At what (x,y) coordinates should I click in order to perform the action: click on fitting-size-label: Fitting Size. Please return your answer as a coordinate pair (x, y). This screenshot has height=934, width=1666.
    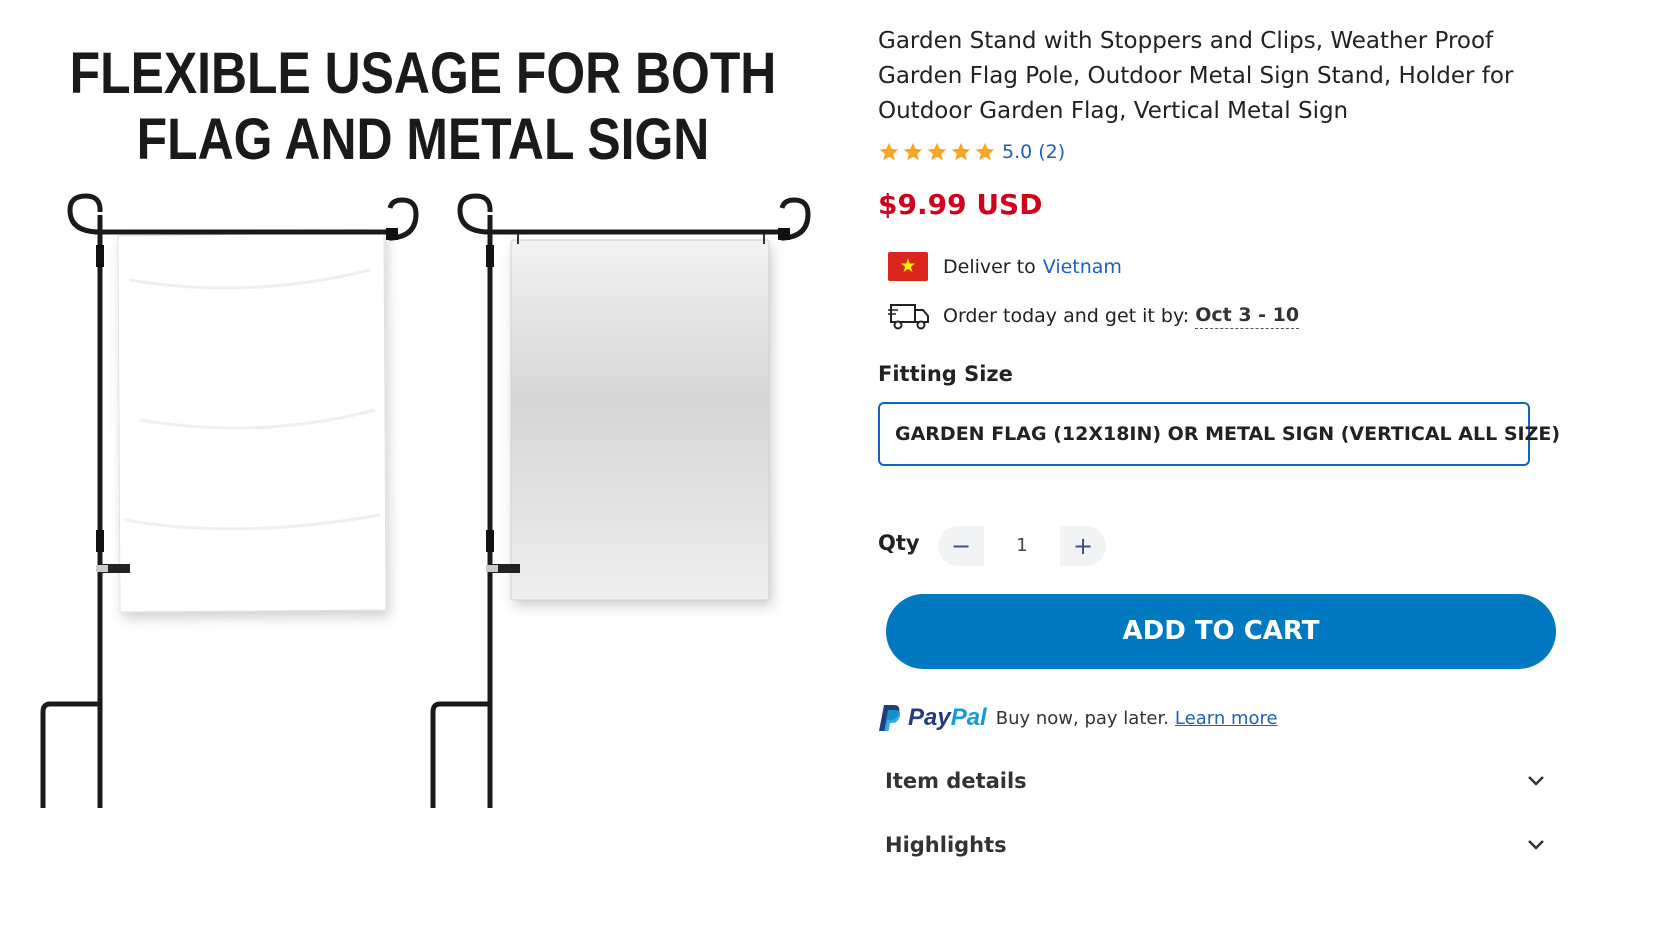
    Looking at the image, I should click on (945, 374).